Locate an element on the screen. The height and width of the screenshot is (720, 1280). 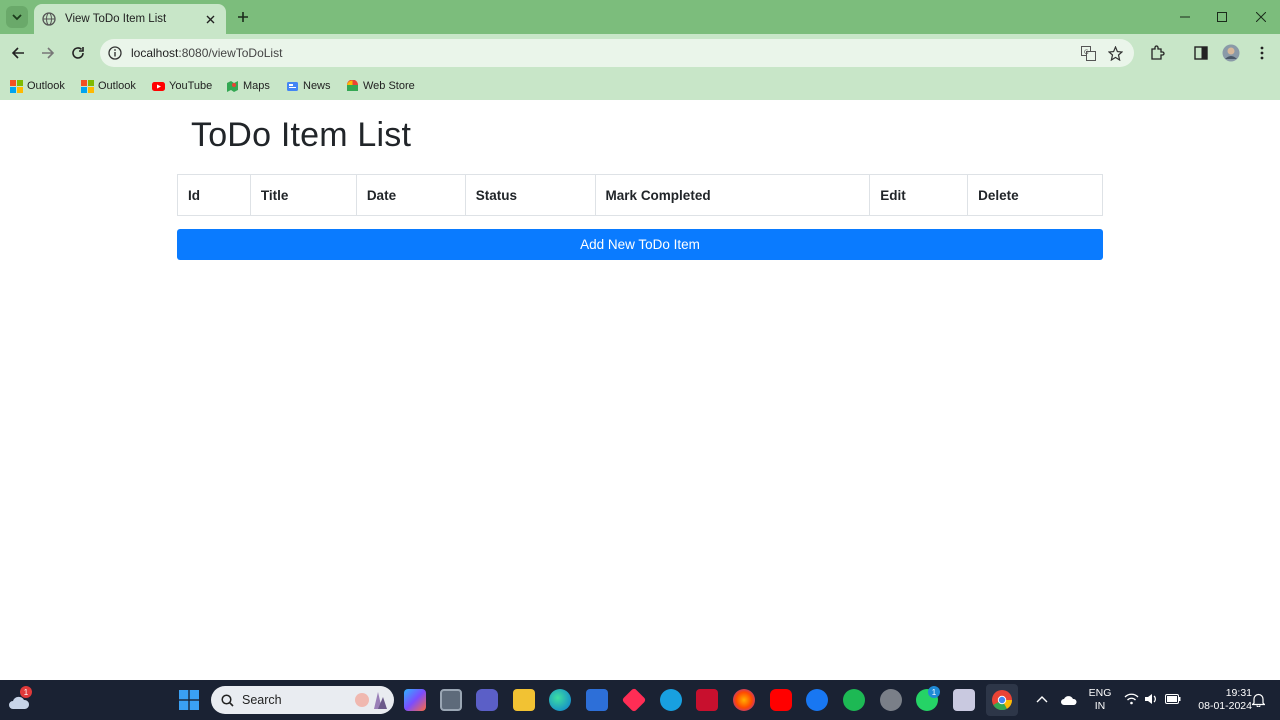
show-hidden-icons-button is located at coordinates (1042, 699).